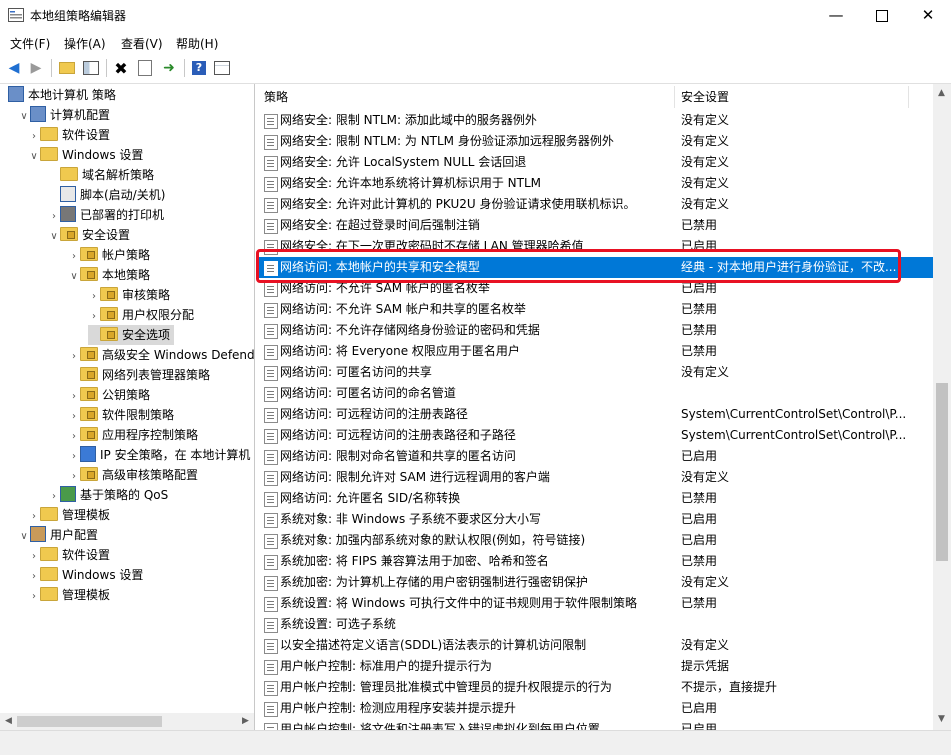 The height and width of the screenshot is (755, 951). What do you see at coordinates (89, 721) in the screenshot?
I see `tree-scroll-thumb` at bounding box center [89, 721].